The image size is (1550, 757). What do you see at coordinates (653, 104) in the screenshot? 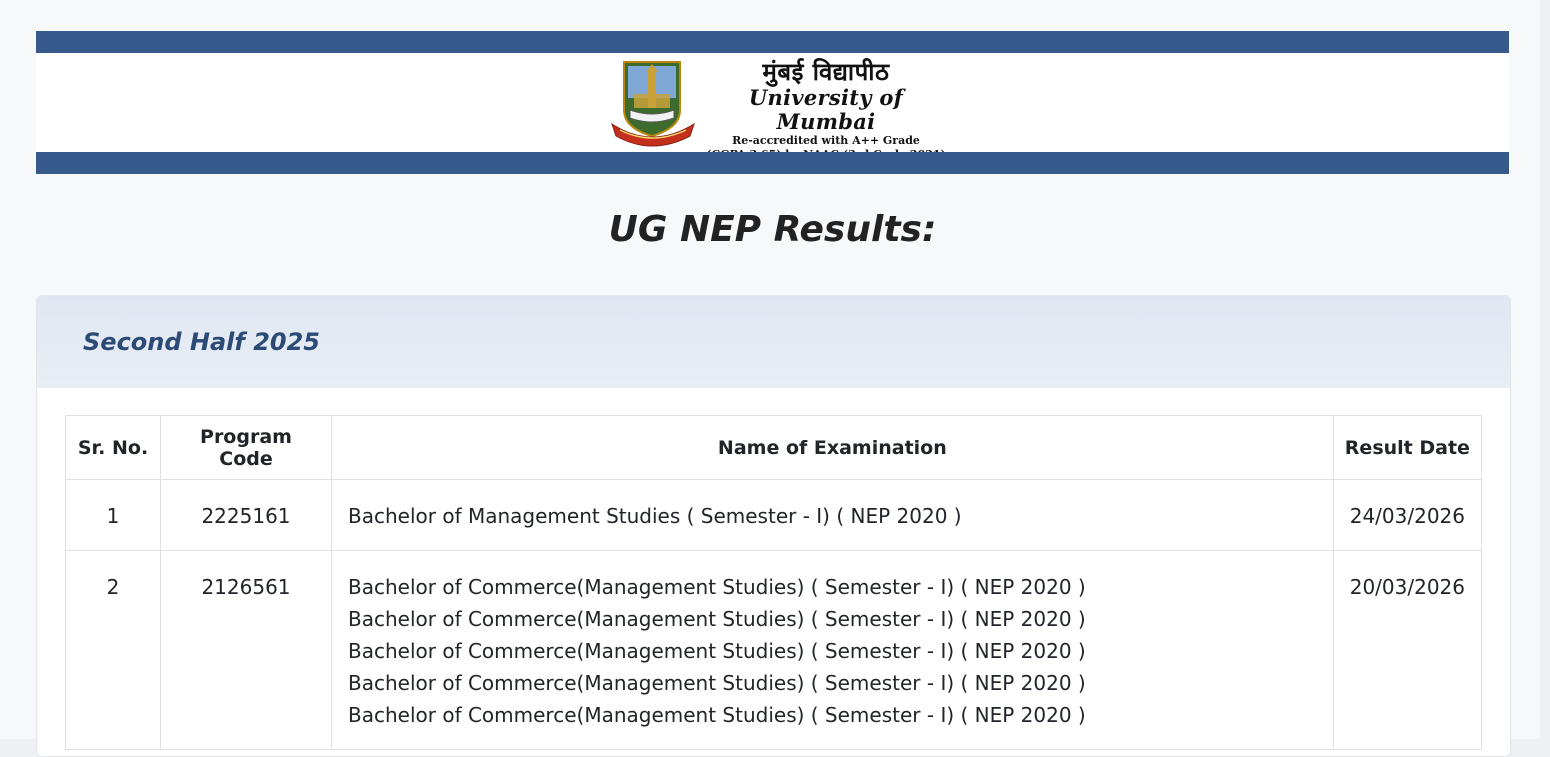
I see `university-crest-icon` at bounding box center [653, 104].